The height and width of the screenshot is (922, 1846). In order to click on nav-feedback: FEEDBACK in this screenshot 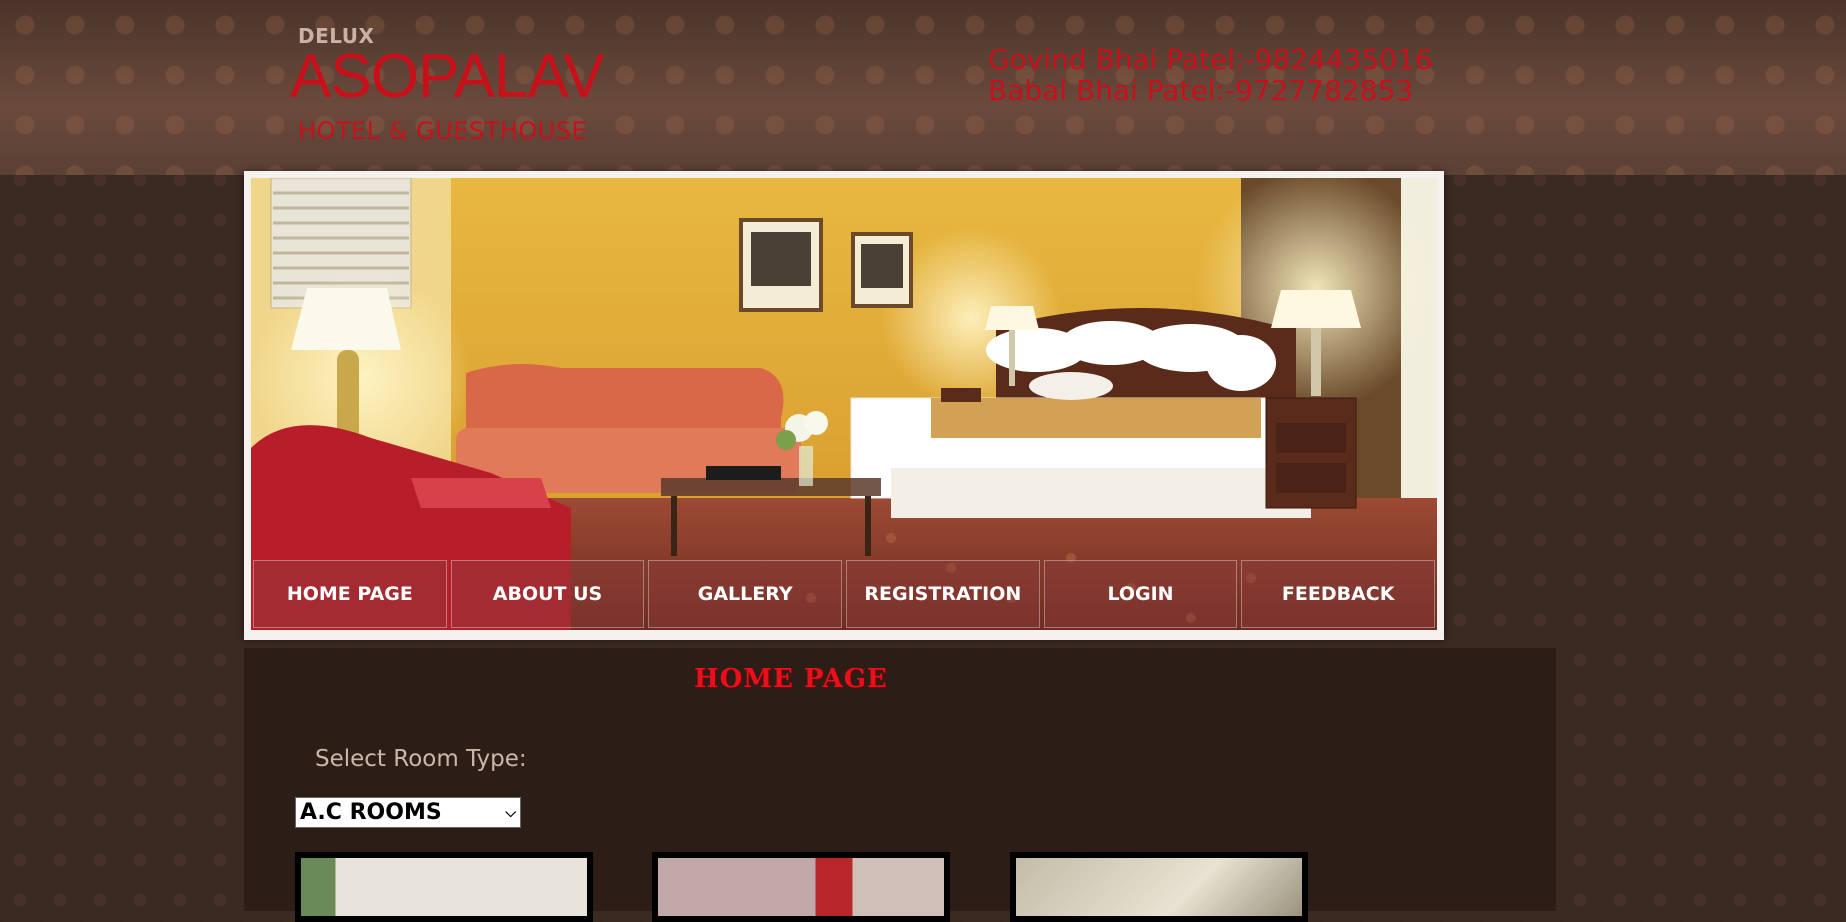, I will do `click(1338, 594)`.